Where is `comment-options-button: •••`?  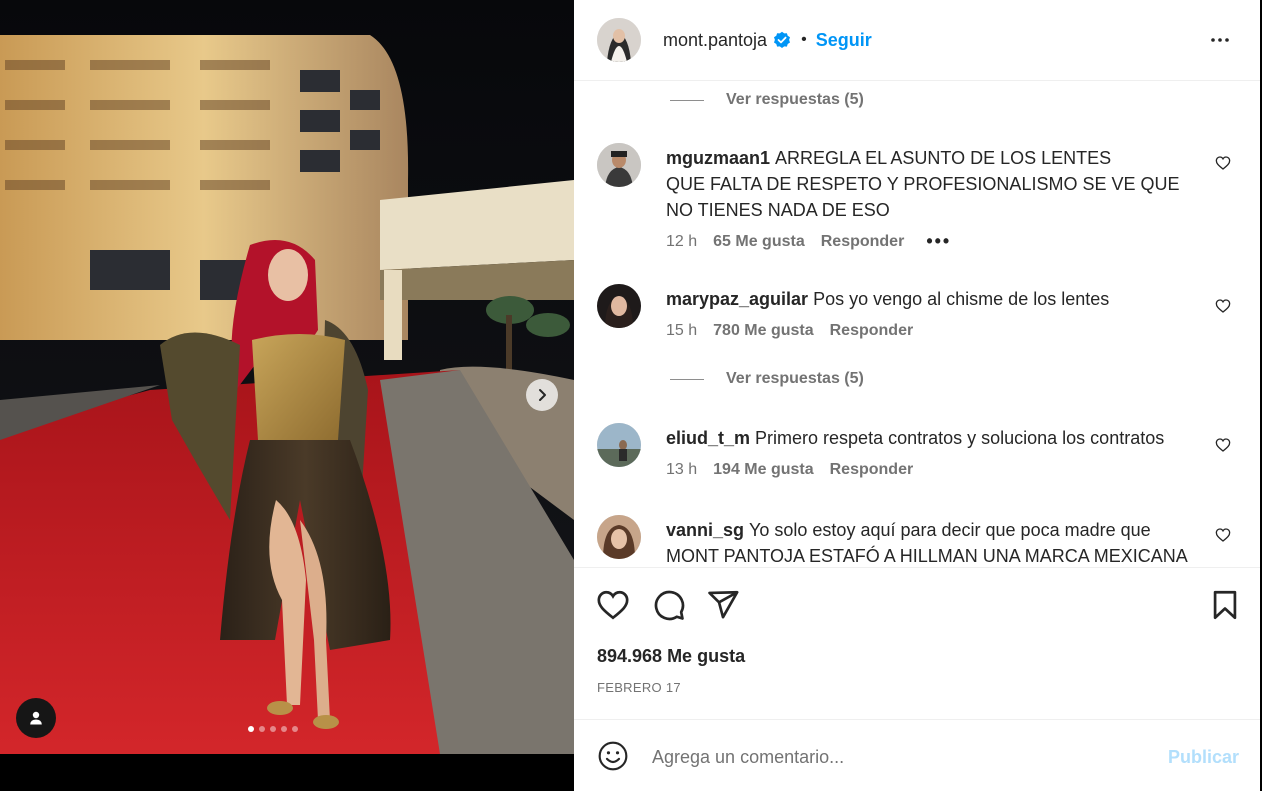 comment-options-button: ••• is located at coordinates (938, 241).